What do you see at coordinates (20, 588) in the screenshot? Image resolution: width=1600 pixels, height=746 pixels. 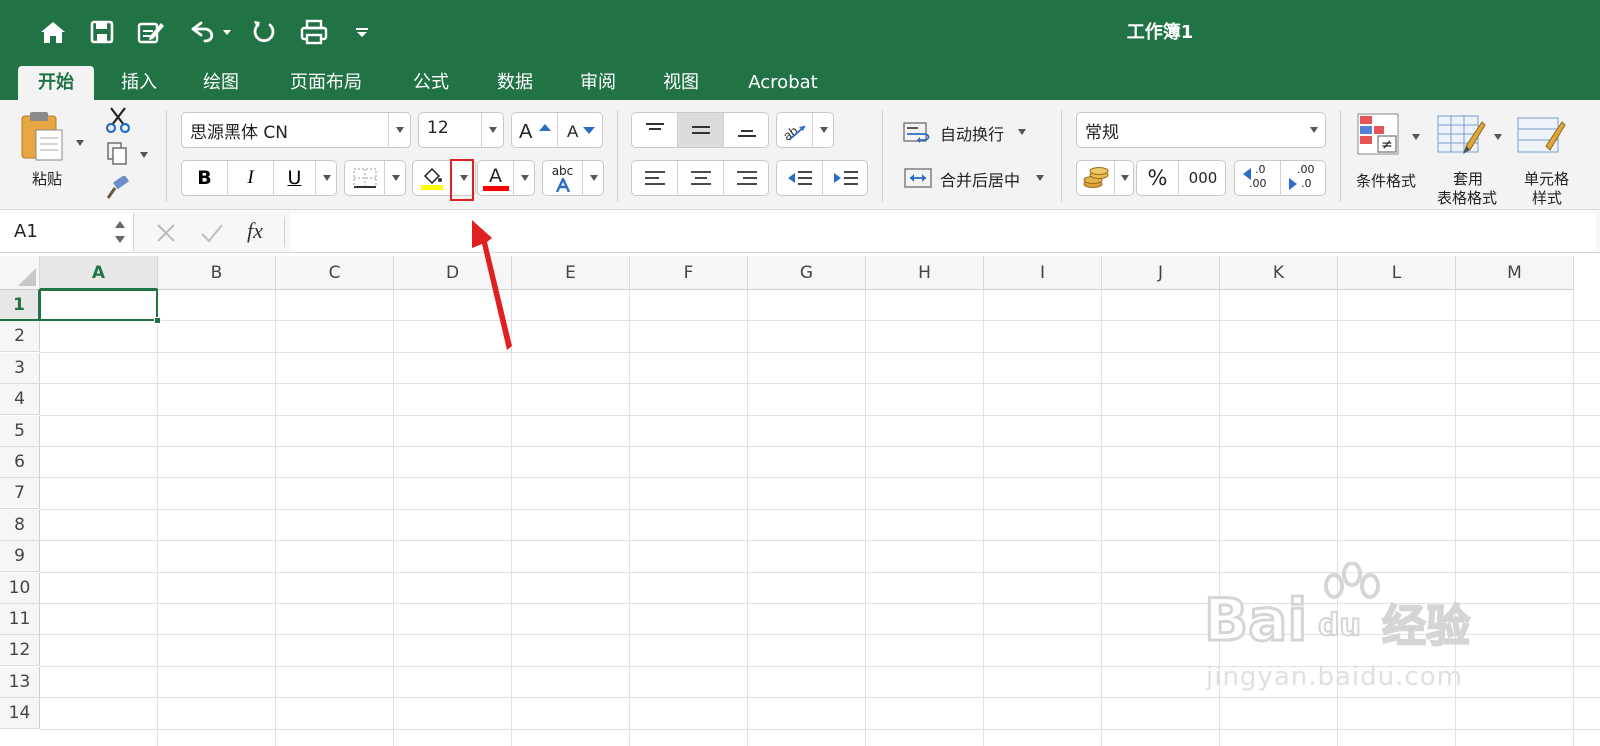 I see `row-header-10: 10` at bounding box center [20, 588].